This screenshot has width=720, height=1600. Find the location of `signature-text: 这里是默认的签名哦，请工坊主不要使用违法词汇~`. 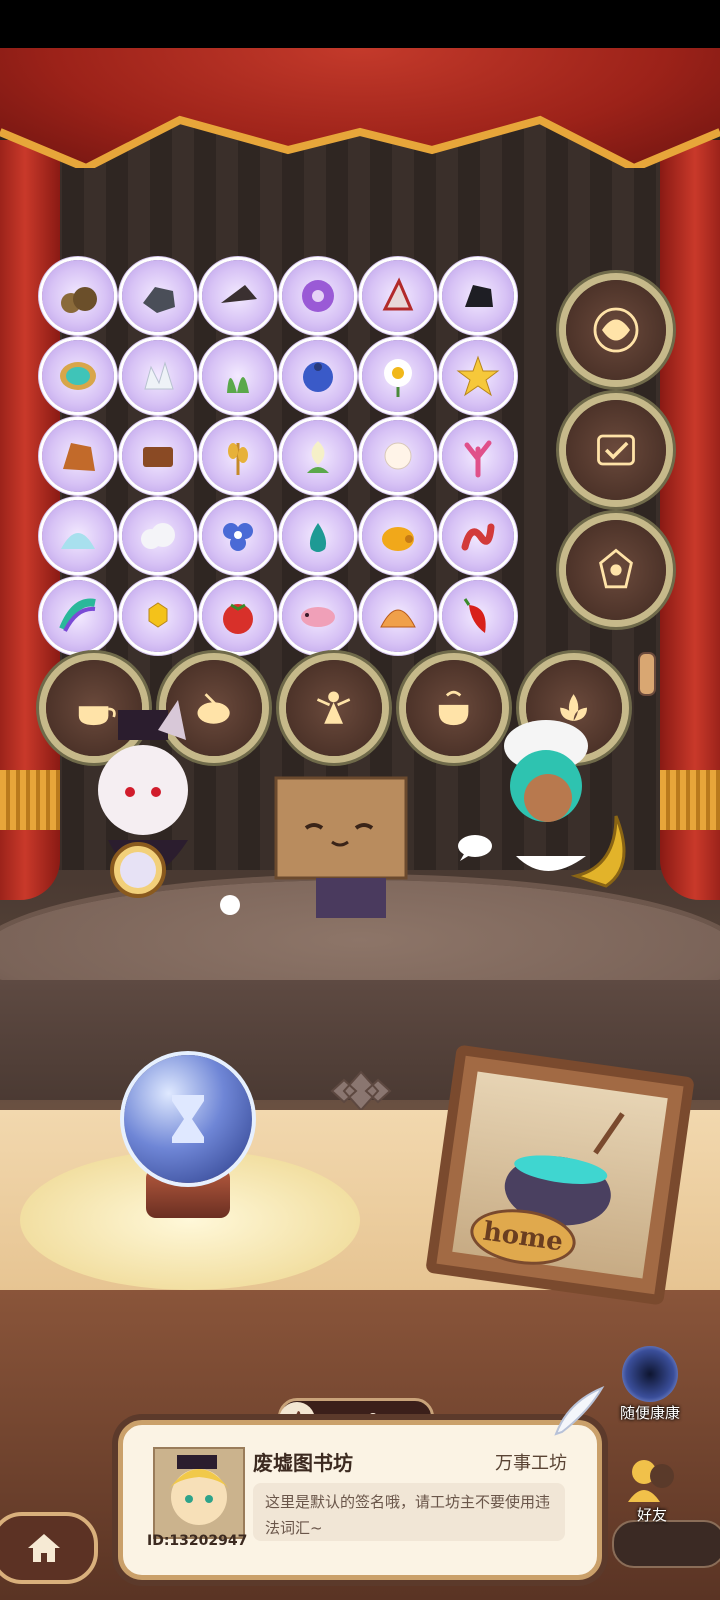

signature-text: 这里是默认的签名哦，请工坊主不要使用违法词汇~ is located at coordinates (409, 1512).